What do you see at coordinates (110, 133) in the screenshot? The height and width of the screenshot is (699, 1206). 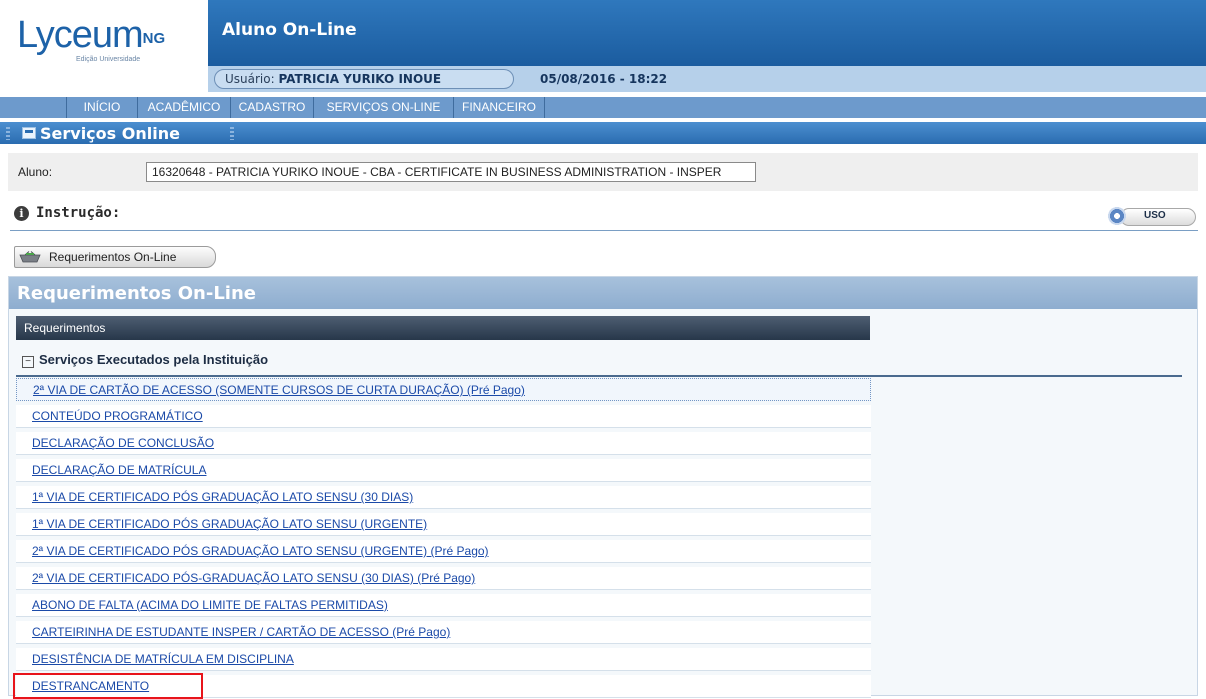 I see `section-title: Serviços Online` at bounding box center [110, 133].